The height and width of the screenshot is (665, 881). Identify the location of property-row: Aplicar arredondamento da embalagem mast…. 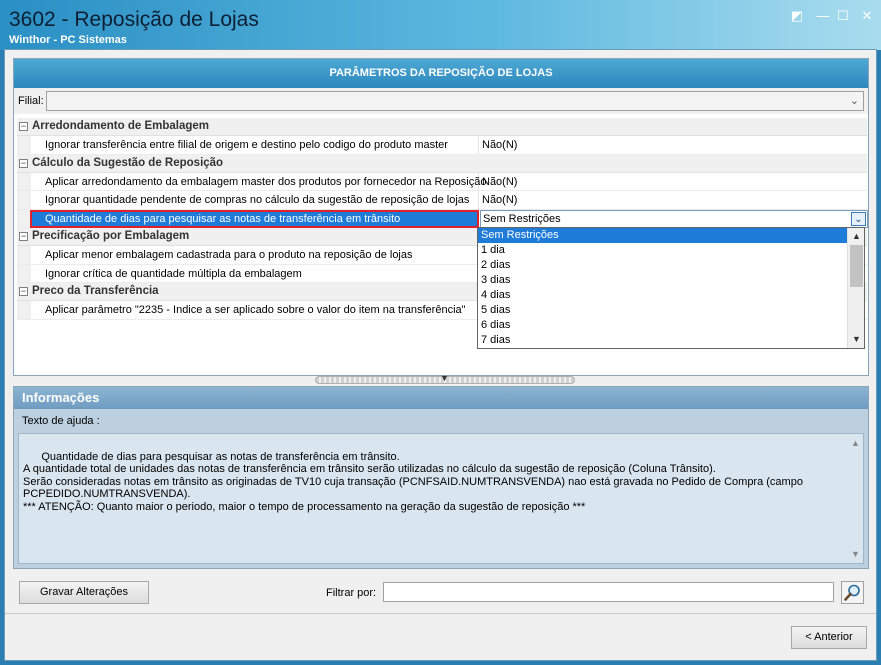
(442, 181).